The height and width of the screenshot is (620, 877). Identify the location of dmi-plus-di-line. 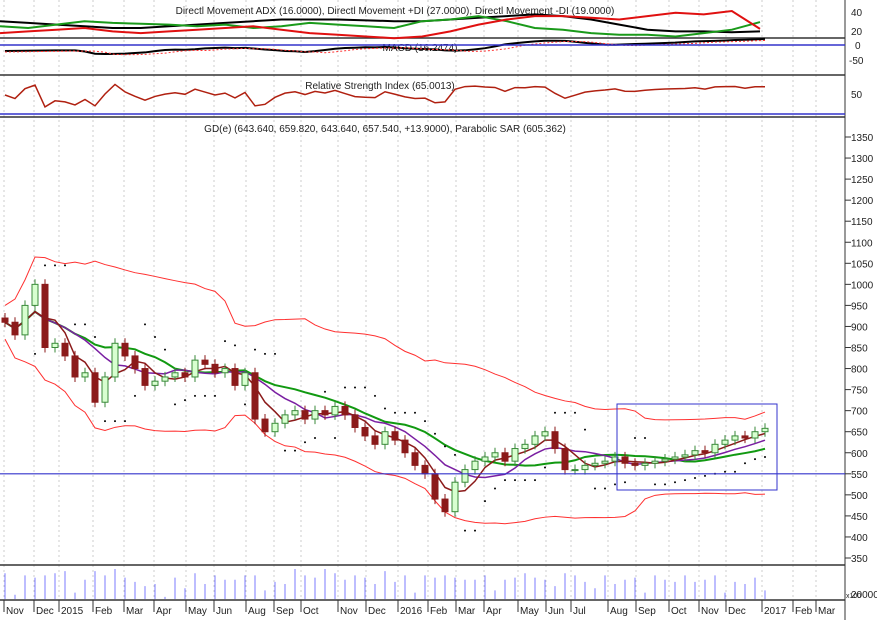
(380, 26).